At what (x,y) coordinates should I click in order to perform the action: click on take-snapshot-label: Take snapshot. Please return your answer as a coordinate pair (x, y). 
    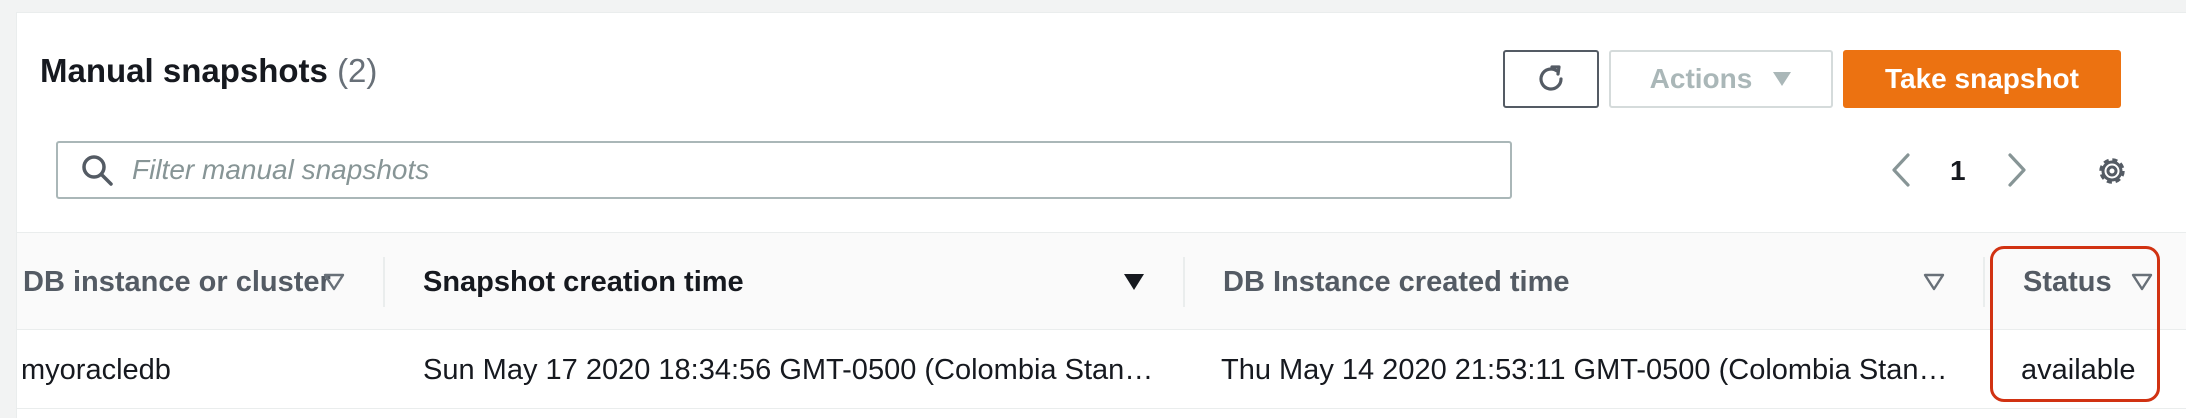
    Looking at the image, I should click on (1982, 78).